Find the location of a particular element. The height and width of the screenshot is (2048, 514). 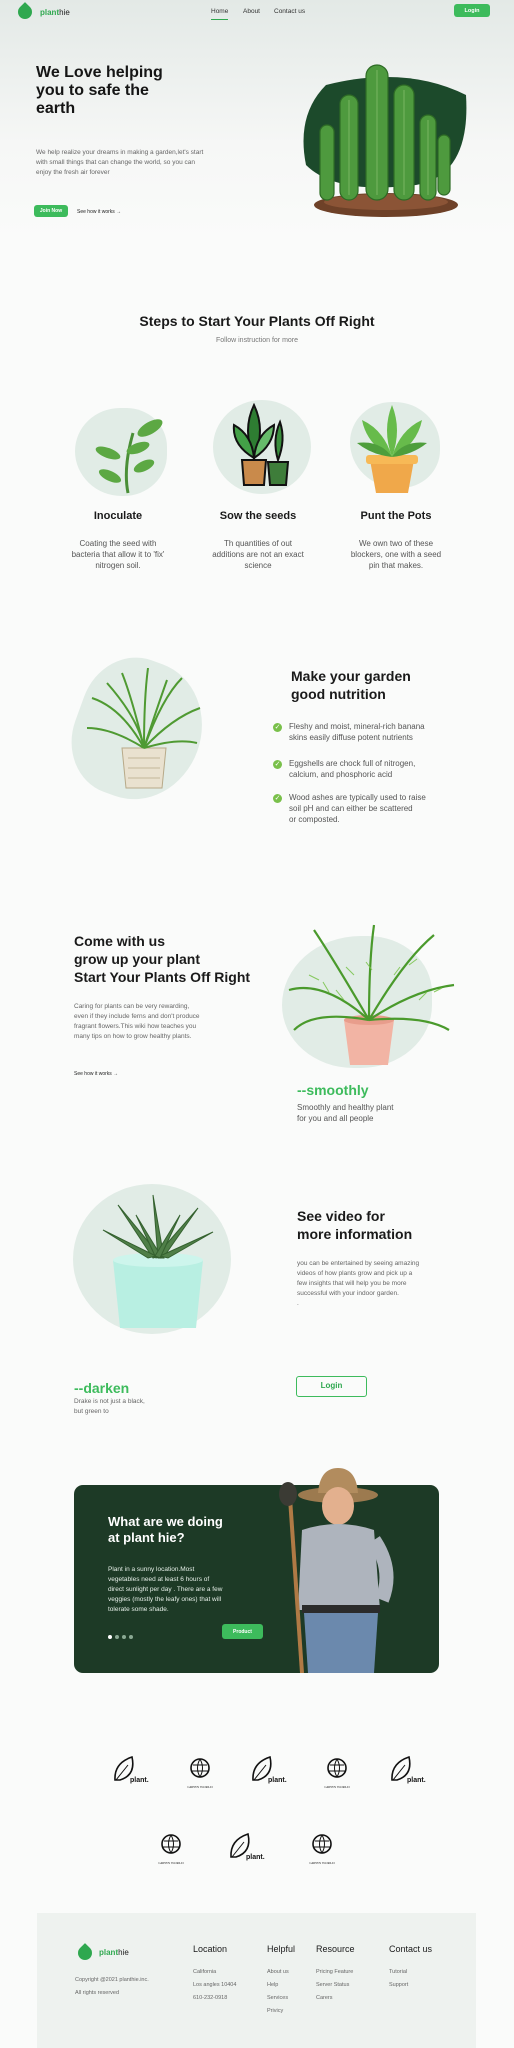

footer-link: Pricing Feature is located at coordinates (335, 1972).